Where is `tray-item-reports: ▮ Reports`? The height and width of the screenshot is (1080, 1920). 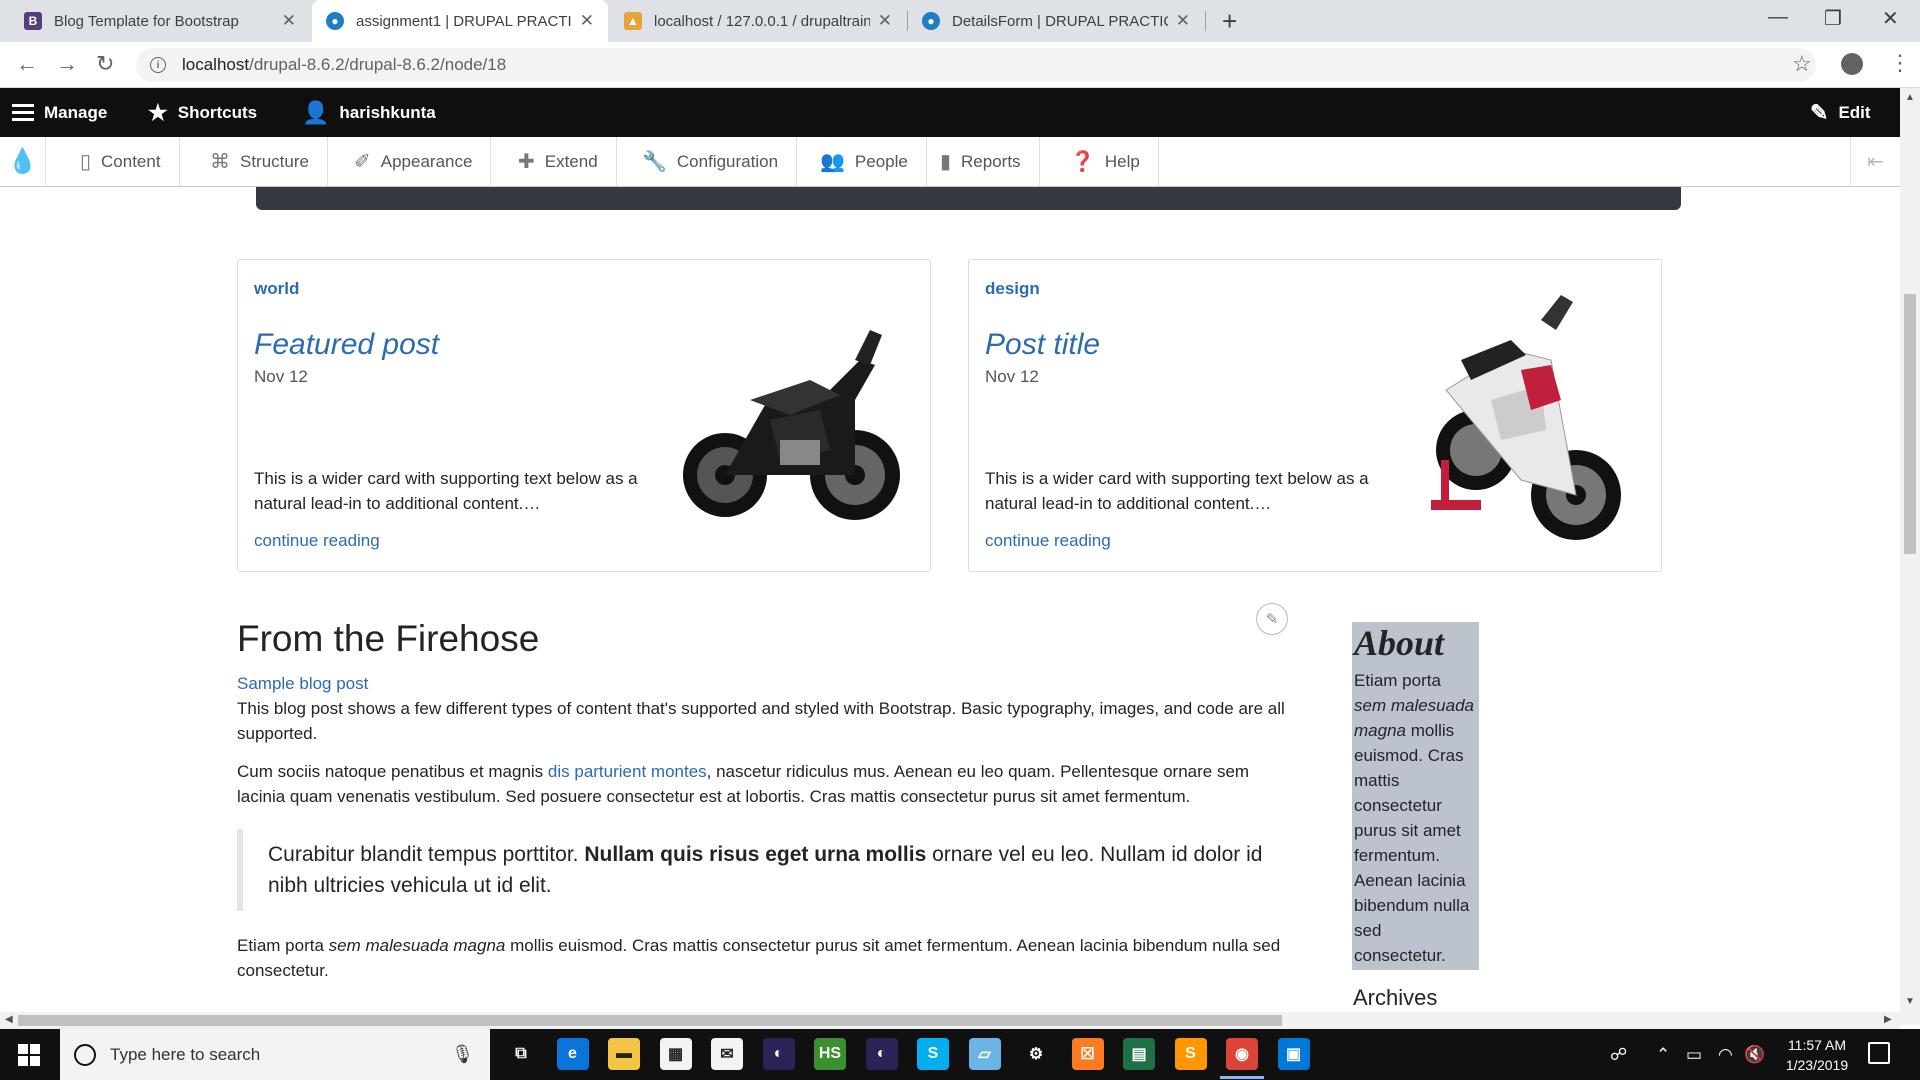 tray-item-reports: ▮ Reports is located at coordinates (984, 161).